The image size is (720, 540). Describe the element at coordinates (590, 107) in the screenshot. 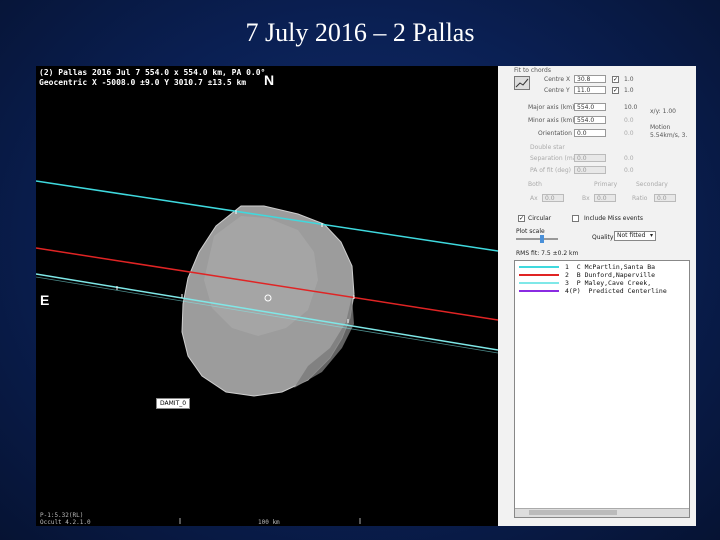

I see `major-axis-field: 554.0` at that location.